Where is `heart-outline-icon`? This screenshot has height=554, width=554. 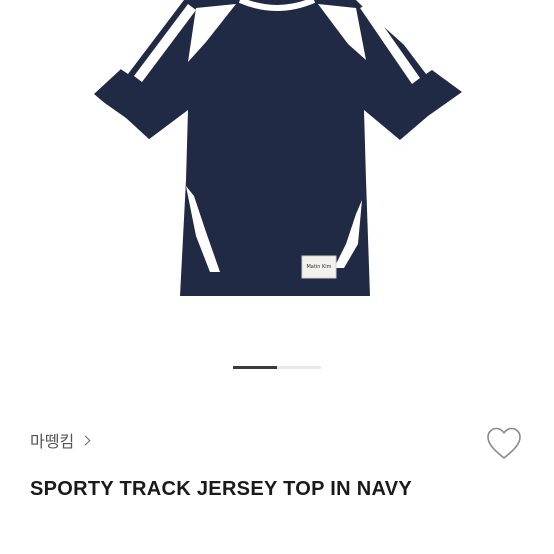 heart-outline-icon is located at coordinates (504, 443).